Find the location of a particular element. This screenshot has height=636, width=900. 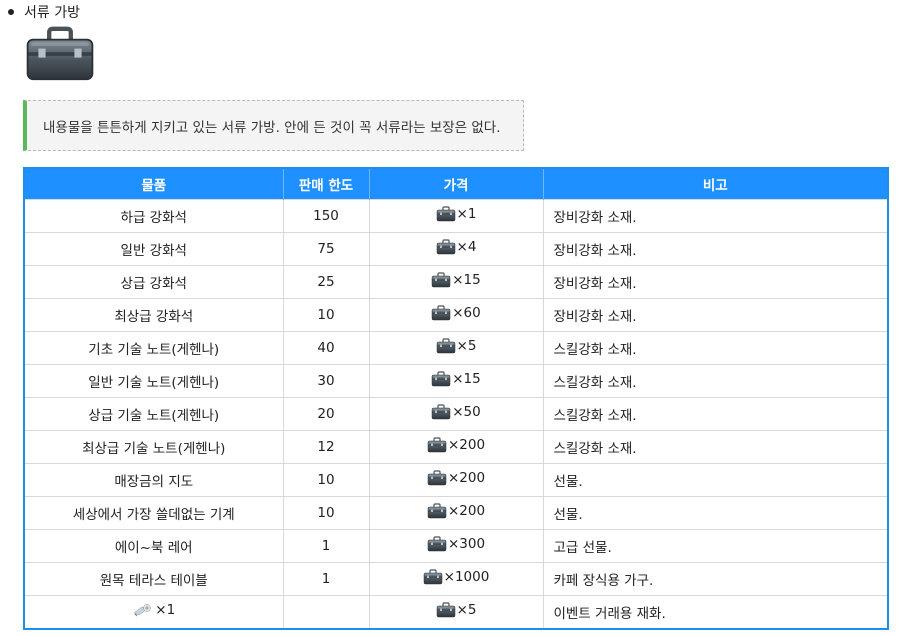

table-header-row: 물품 판매 한도 가격 비고 is located at coordinates (456, 184).